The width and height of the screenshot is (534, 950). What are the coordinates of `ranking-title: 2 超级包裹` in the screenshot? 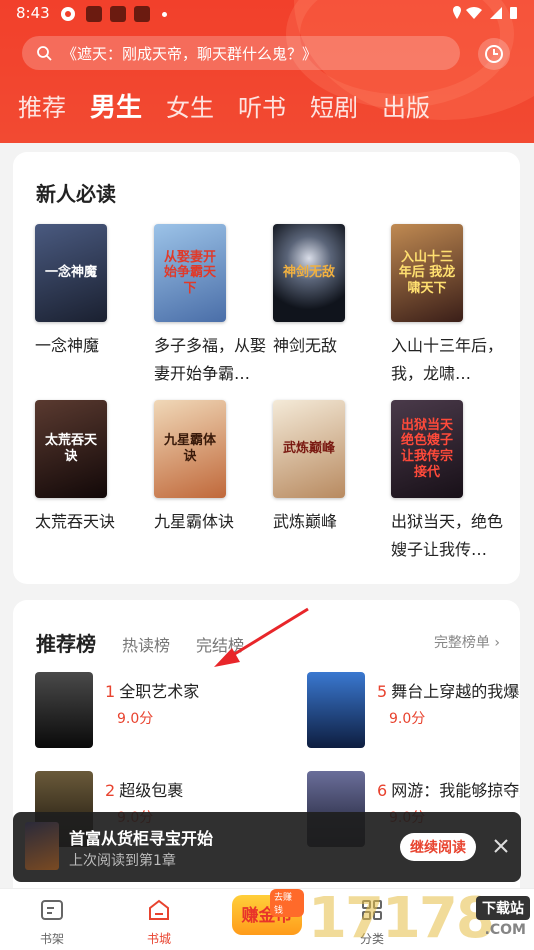 It's located at (144, 789).